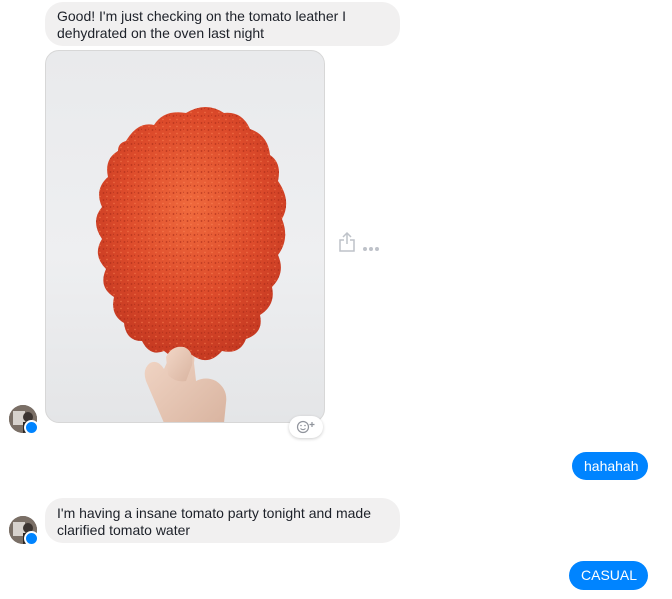 This screenshot has width=672, height=599. I want to click on tomato-leather-image, so click(191, 264).